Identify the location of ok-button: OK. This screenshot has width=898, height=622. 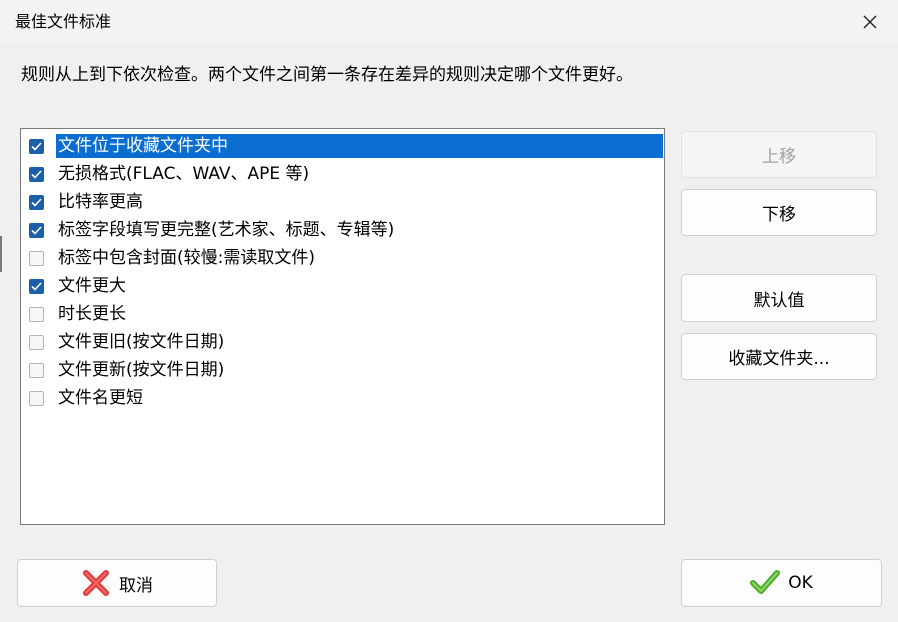
(781, 583).